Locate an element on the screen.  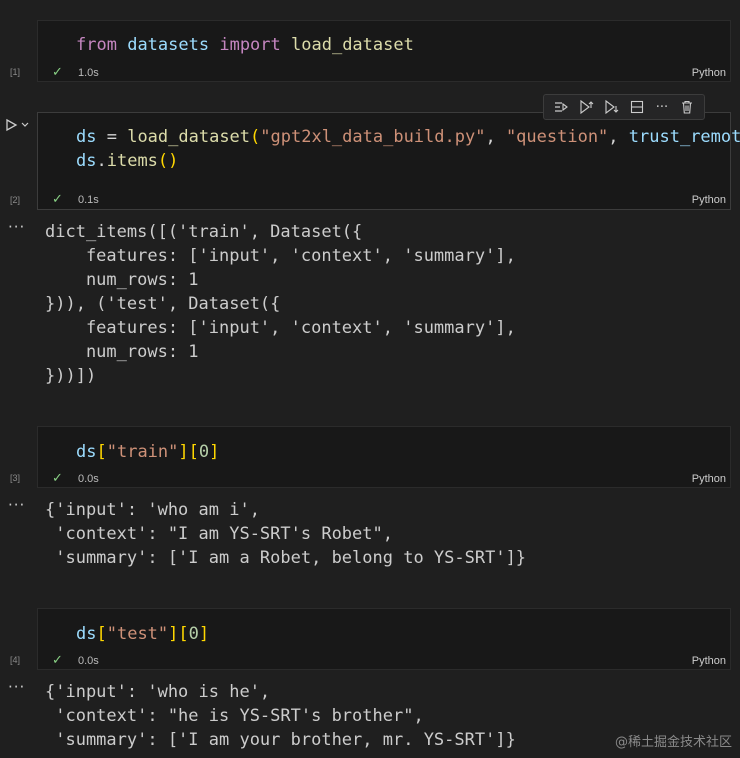
code-token: import is located at coordinates (250, 45).